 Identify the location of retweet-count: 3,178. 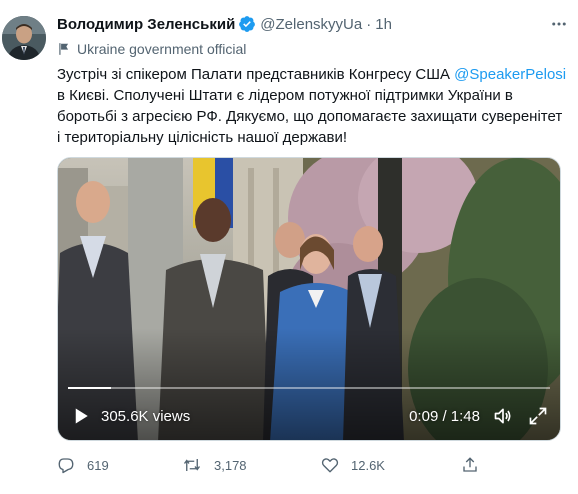
(230, 465).